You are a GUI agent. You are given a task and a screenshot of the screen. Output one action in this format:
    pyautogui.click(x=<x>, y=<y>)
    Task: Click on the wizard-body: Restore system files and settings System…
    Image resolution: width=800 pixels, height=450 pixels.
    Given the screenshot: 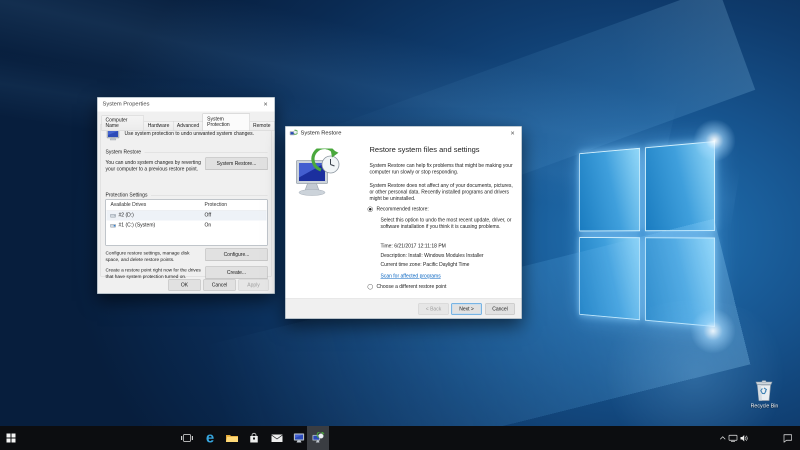 What is the action you would take?
    pyautogui.click(x=403, y=219)
    